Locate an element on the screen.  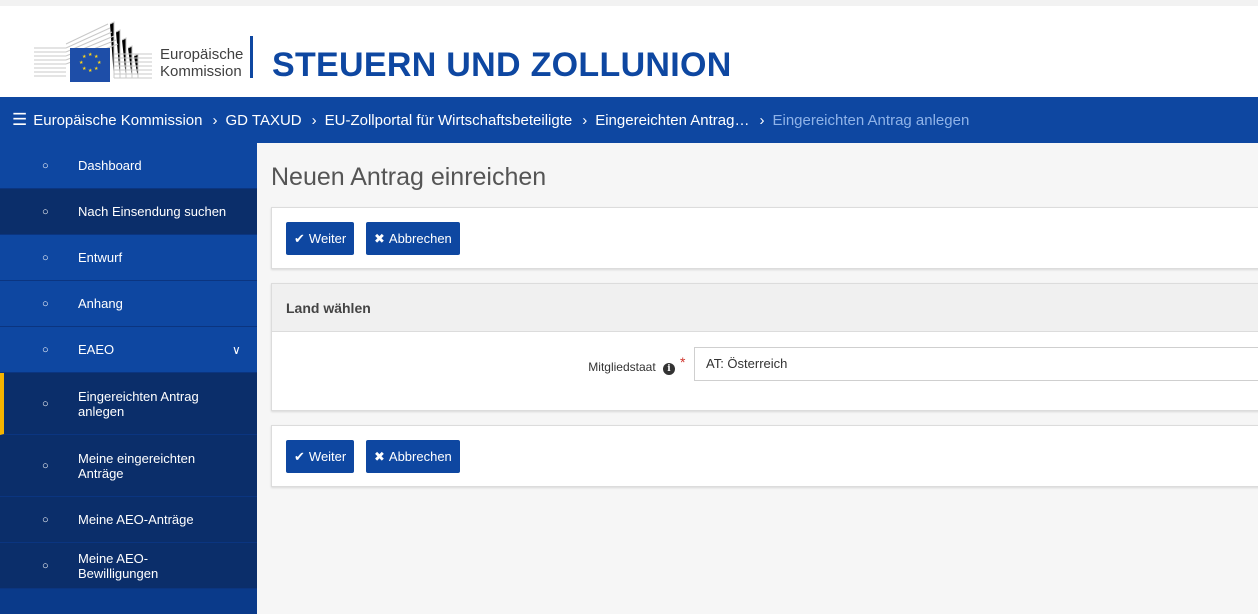
logo-text: Europäische Kommission is located at coordinates (201, 63).